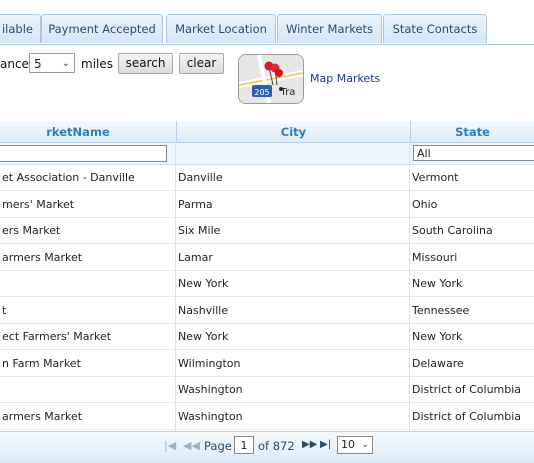 This screenshot has height=463, width=534. What do you see at coordinates (435, 257) in the screenshot?
I see `cell-state: Missouri` at bounding box center [435, 257].